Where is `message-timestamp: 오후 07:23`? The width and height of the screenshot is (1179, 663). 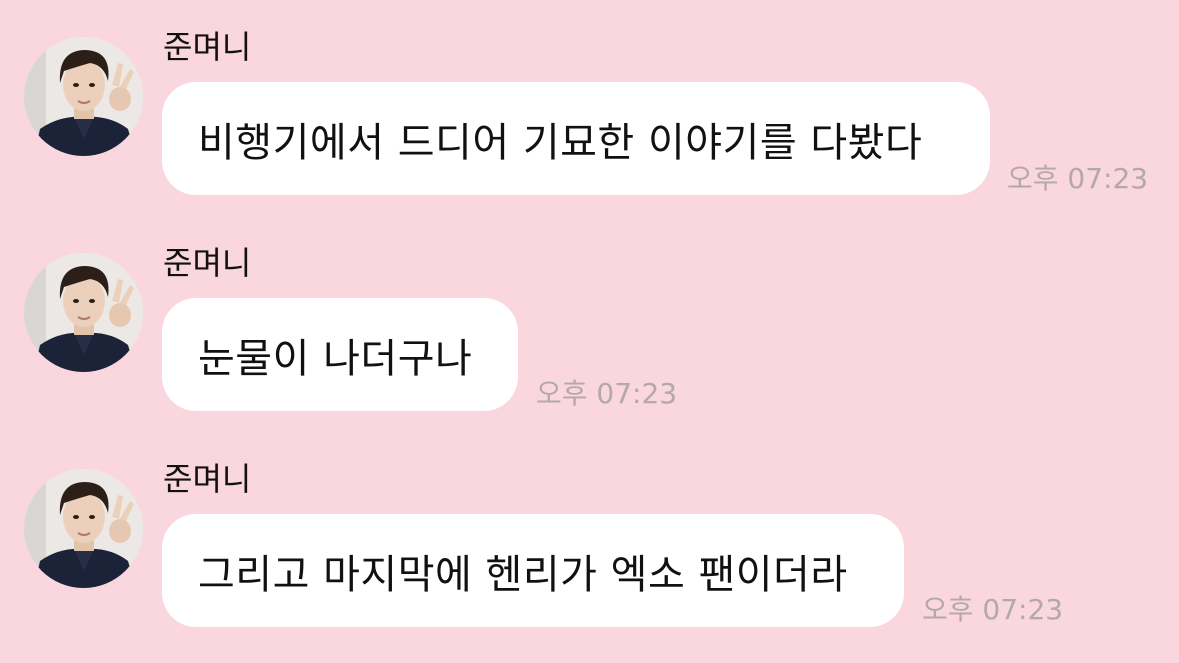 message-timestamp: 오후 07:23 is located at coordinates (993, 609).